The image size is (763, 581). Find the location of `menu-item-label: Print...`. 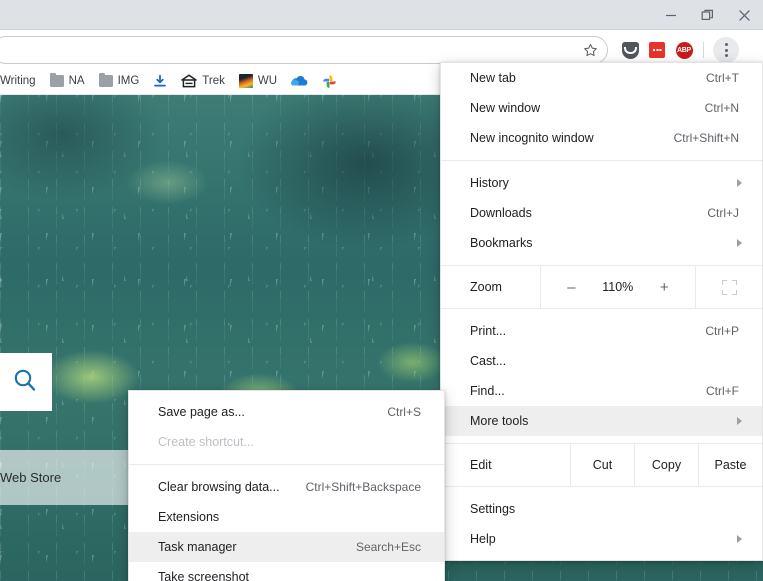

menu-item-label: Print... is located at coordinates (488, 331).